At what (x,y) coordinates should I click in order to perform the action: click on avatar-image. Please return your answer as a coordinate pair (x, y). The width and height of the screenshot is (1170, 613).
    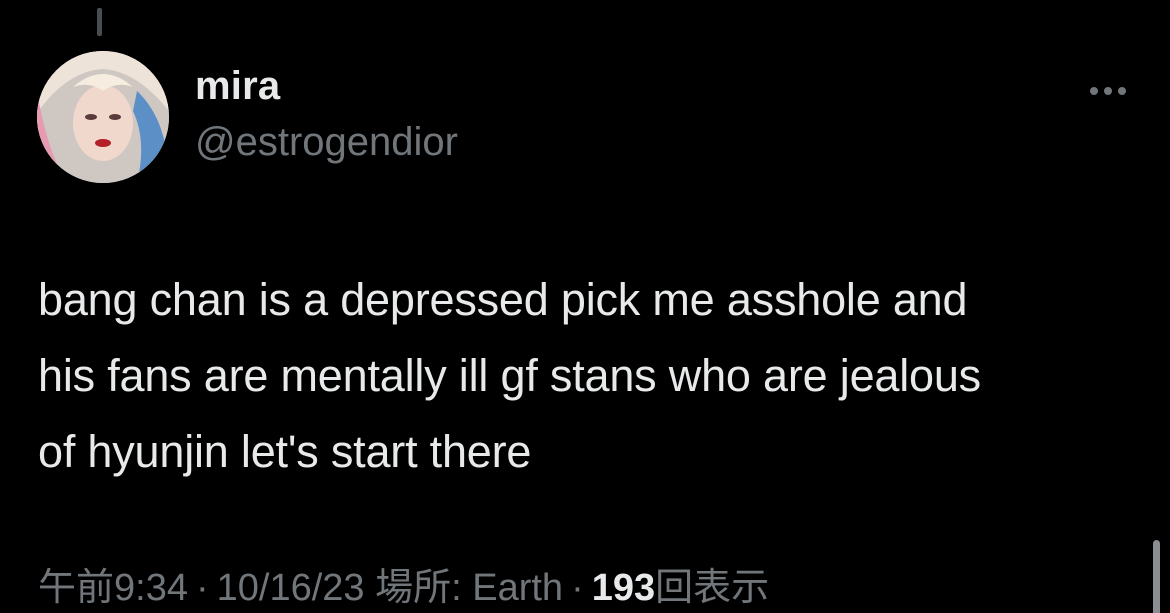
    Looking at the image, I should click on (103, 117).